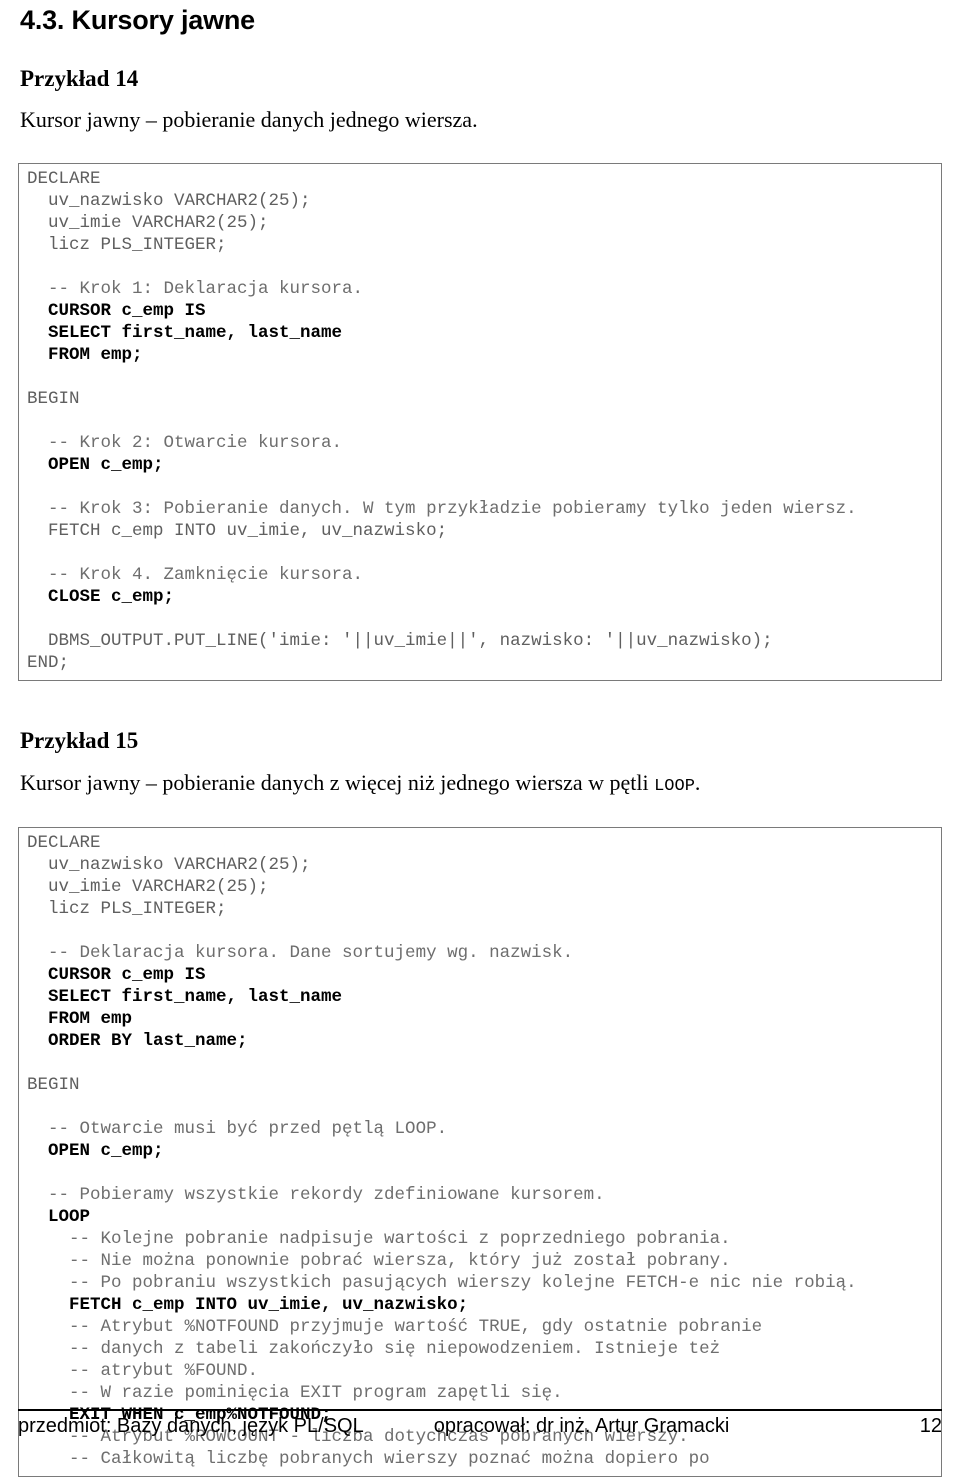 This screenshot has width=960, height=1477. What do you see at coordinates (930, 1426) in the screenshot?
I see `footer-page-number: 12` at bounding box center [930, 1426].